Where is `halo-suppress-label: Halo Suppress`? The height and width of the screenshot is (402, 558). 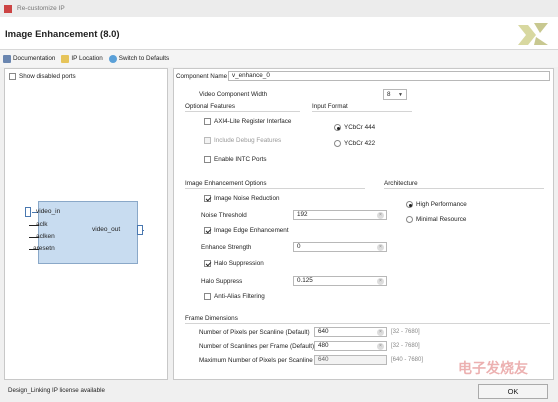
halo-suppress-label: Halo Suppress is located at coordinates (222, 281).